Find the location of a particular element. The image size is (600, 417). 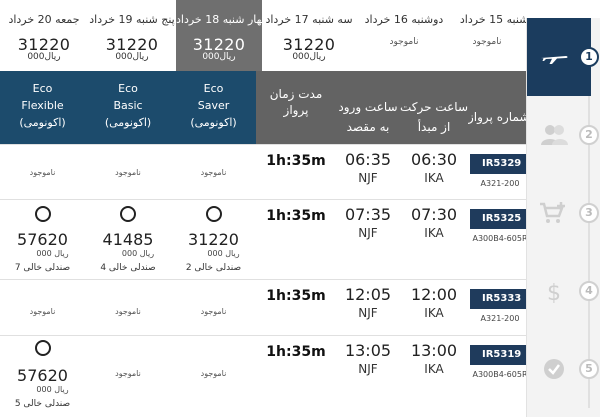

fare-cell-basic: 41485 000 ریال 4 صندلی خالی is located at coordinates (128, 239).